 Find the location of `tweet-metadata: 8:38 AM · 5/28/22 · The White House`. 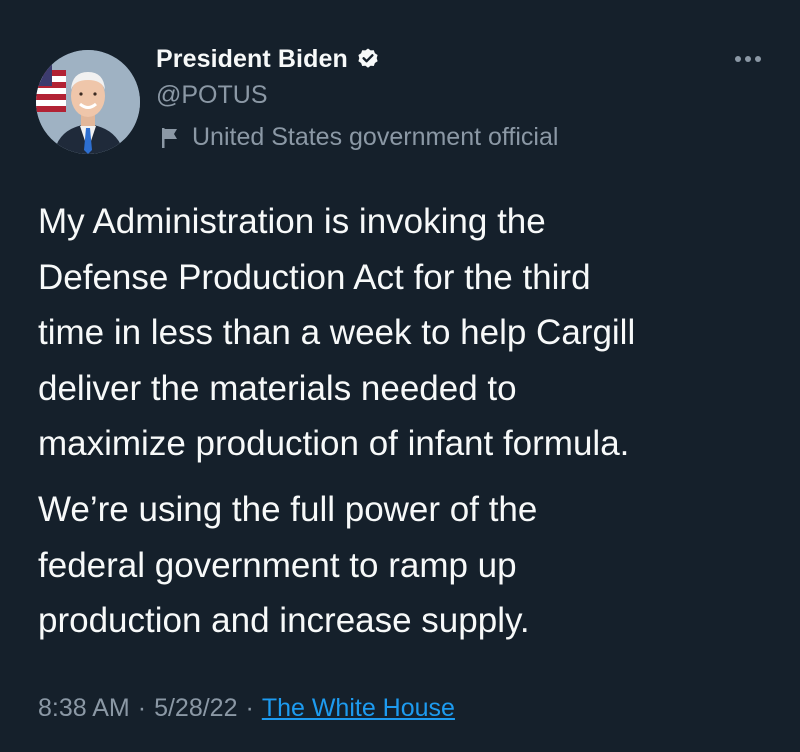

tweet-metadata: 8:38 AM · 5/28/22 · The White House is located at coordinates (246, 708).